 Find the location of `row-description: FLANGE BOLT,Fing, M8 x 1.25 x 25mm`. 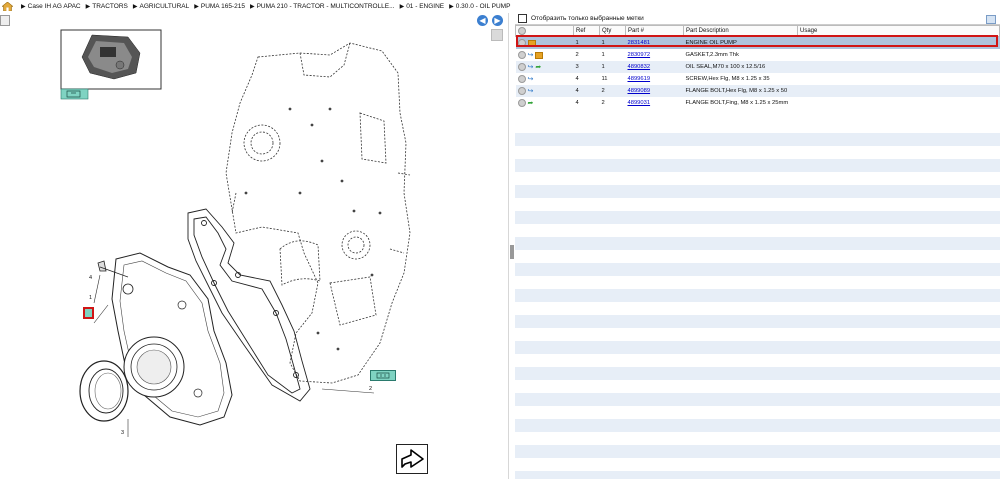

row-description: FLANGE BOLT,Fing, M8 x 1.25 x 25mm is located at coordinates (737, 103).